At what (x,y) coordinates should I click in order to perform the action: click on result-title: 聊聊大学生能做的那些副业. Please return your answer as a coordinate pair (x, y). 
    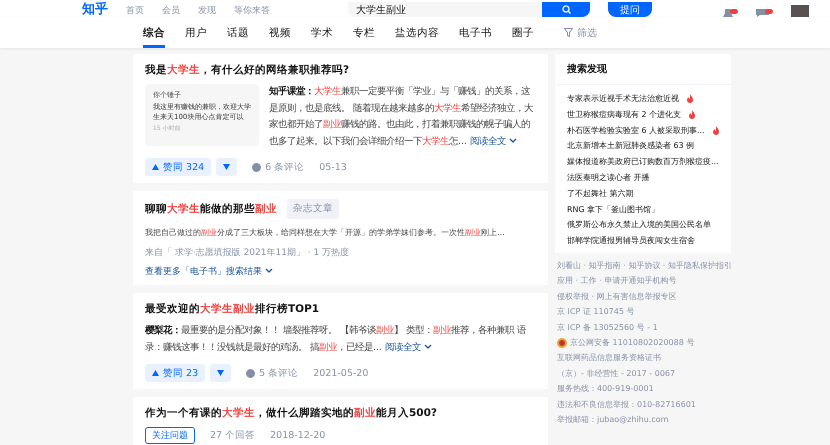
    Looking at the image, I should click on (211, 209).